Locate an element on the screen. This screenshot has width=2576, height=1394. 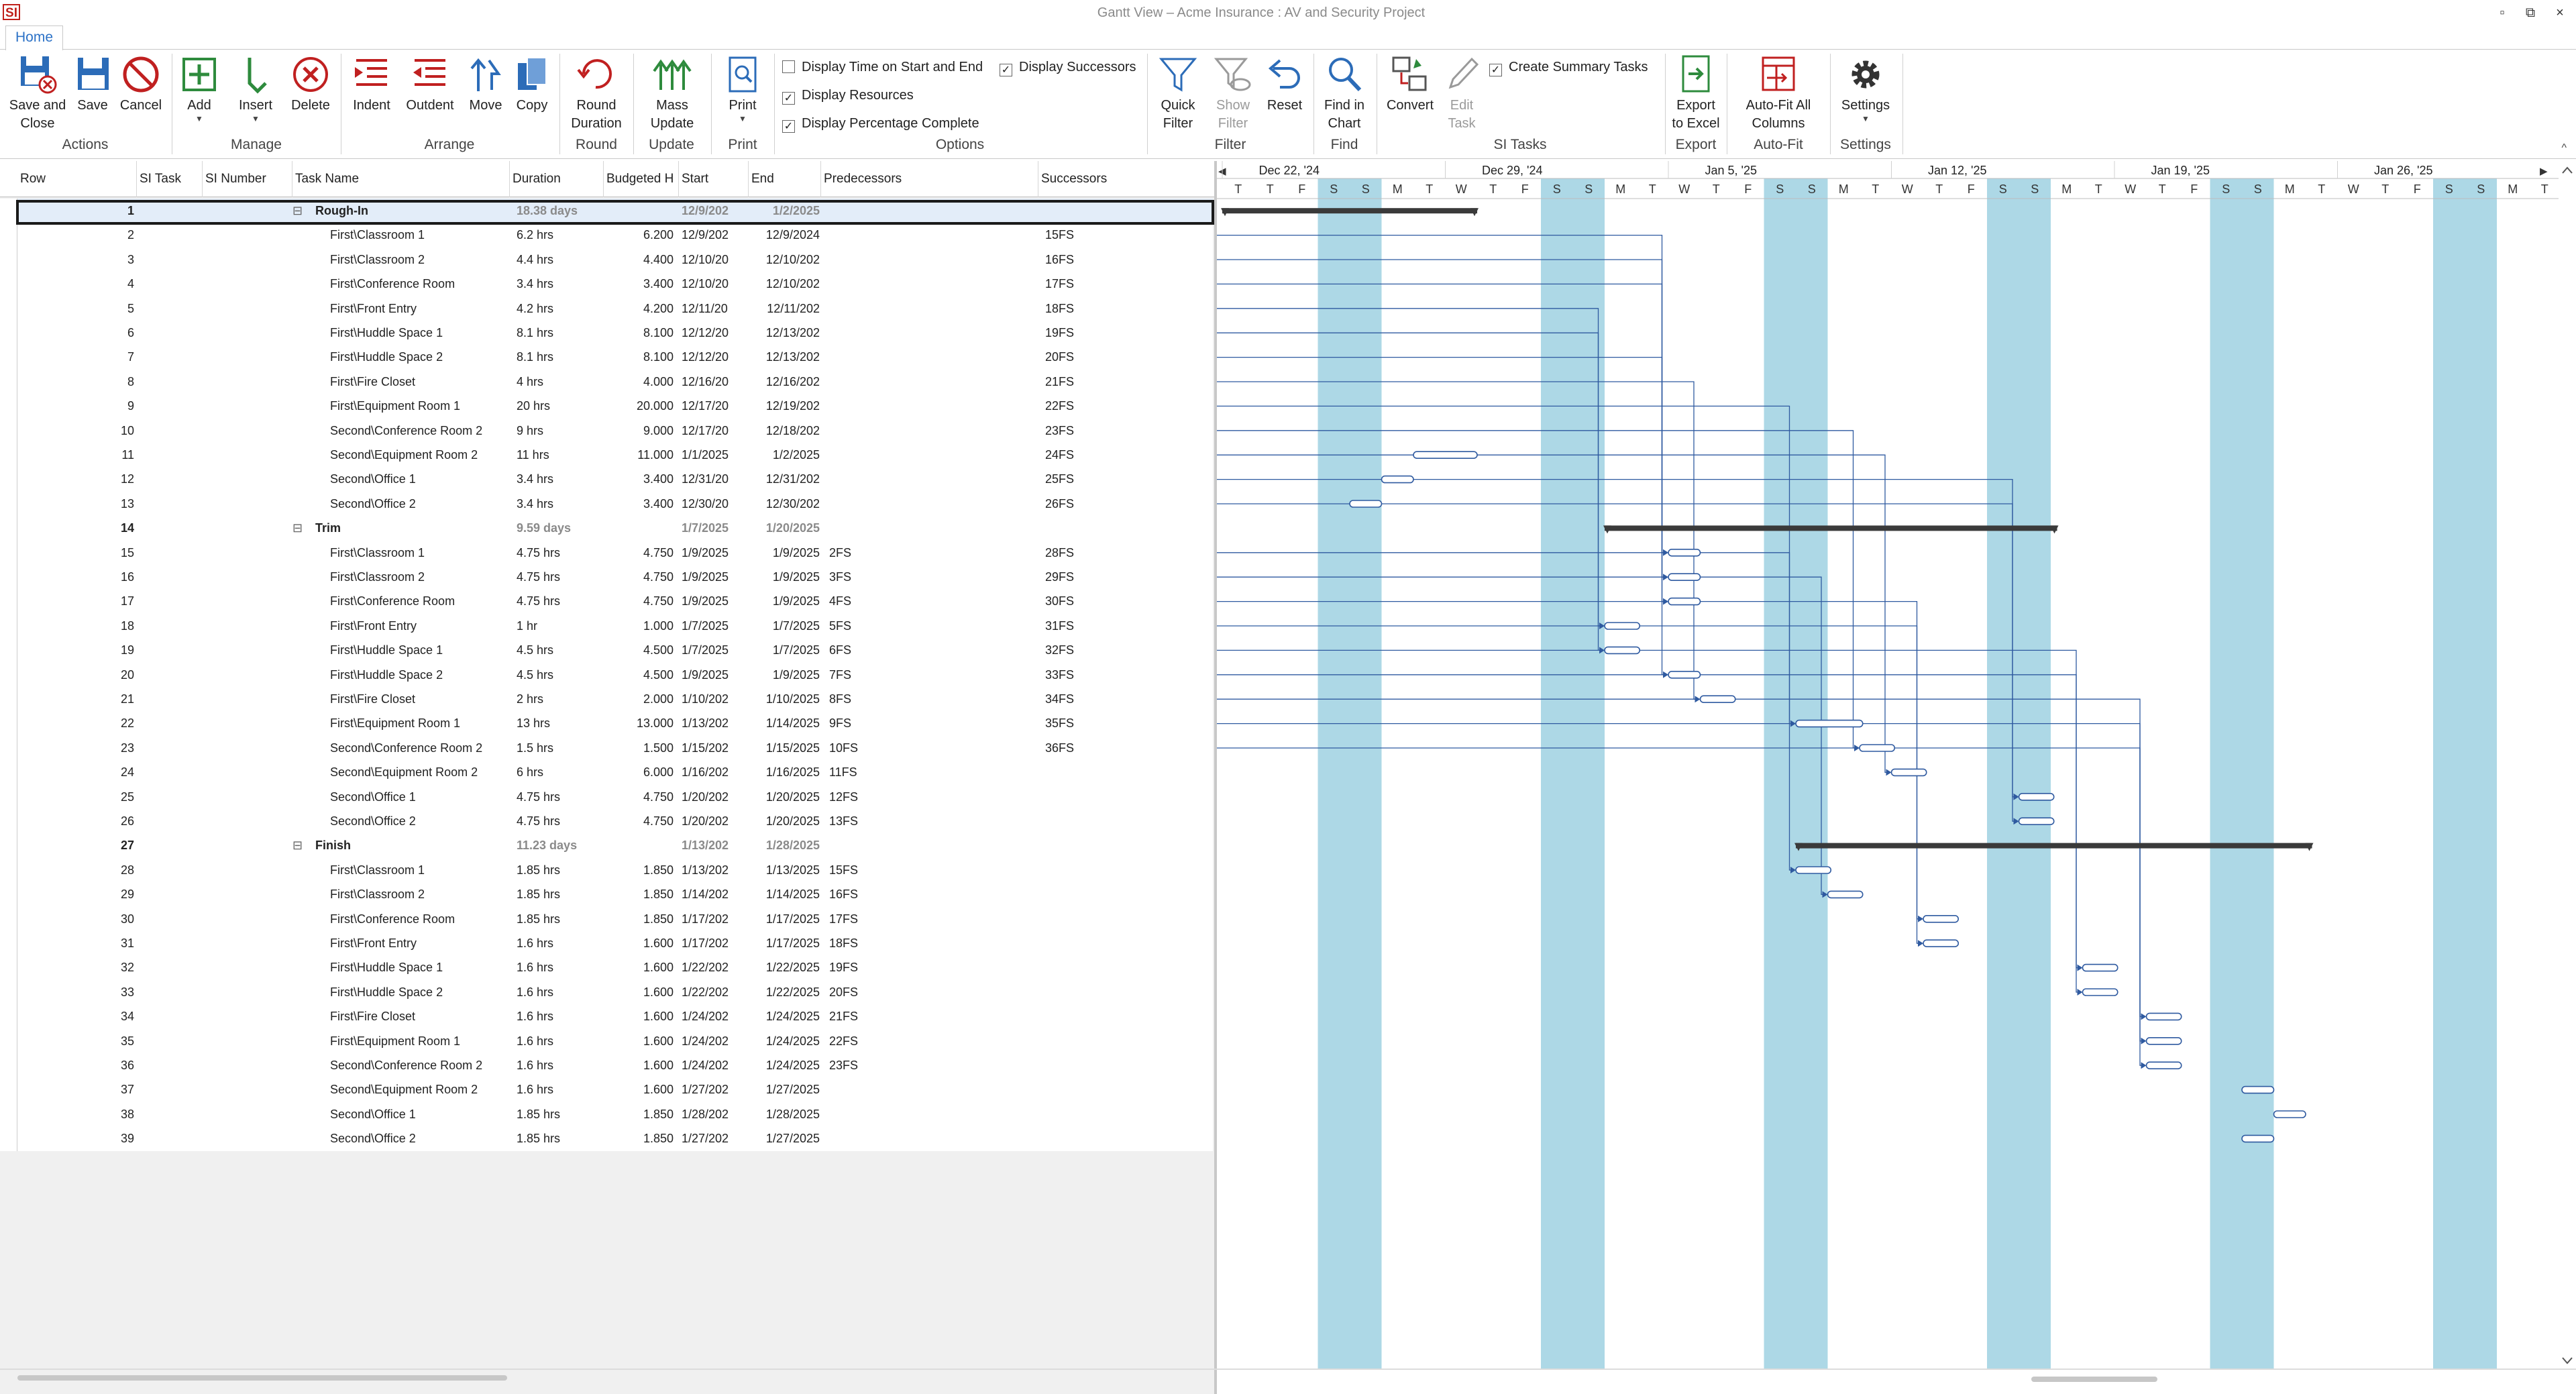
insert-button: Insert ▼ is located at coordinates (255, 88).